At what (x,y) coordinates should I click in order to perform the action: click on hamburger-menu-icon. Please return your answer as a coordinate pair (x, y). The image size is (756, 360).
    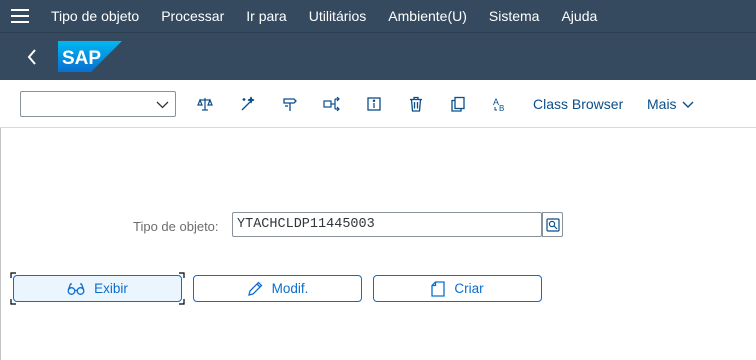
    Looking at the image, I should click on (20, 16).